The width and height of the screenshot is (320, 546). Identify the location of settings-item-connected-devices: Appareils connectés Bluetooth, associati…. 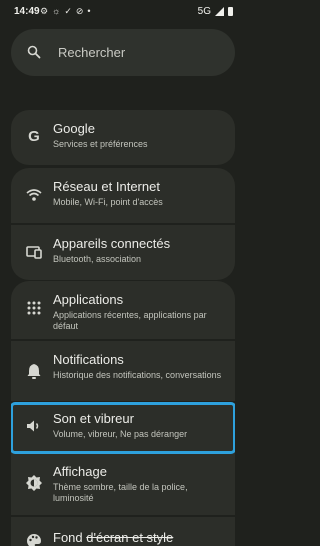
(123, 252).